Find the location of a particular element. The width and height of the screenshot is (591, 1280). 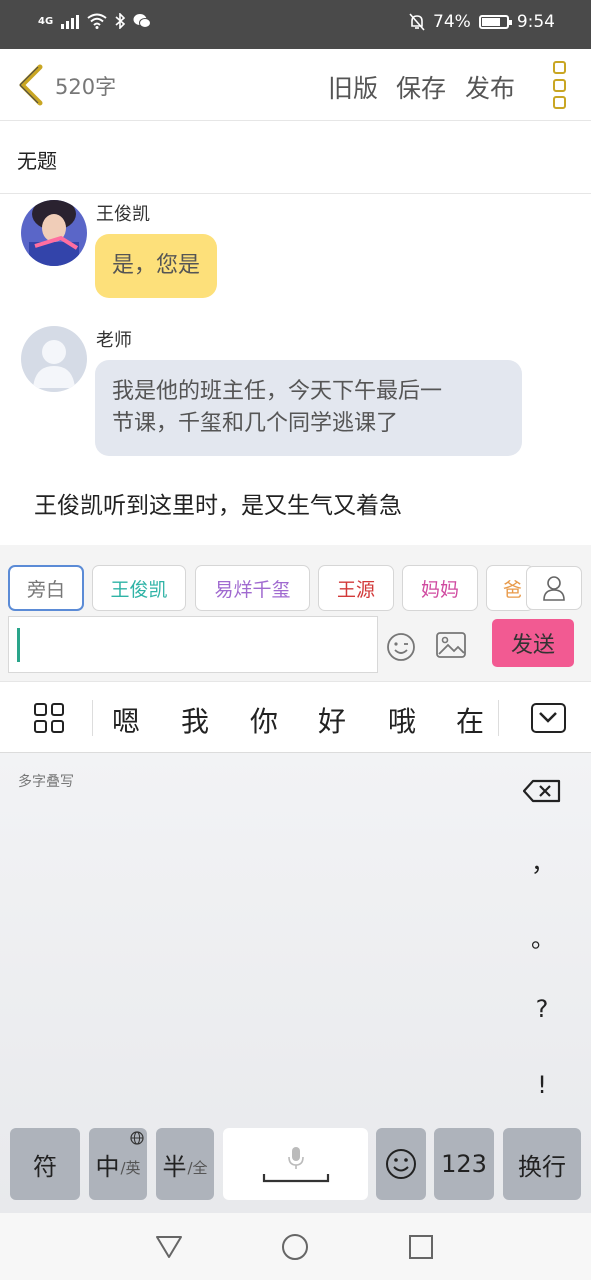

chat-message: 王俊凯 是，您是 is located at coordinates (301, 255).